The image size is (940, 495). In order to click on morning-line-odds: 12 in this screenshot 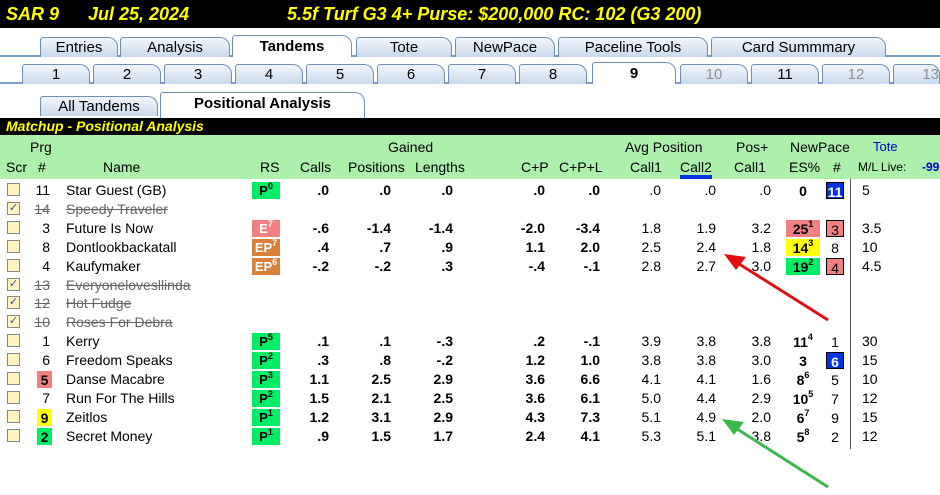, I will do `click(870, 435)`.